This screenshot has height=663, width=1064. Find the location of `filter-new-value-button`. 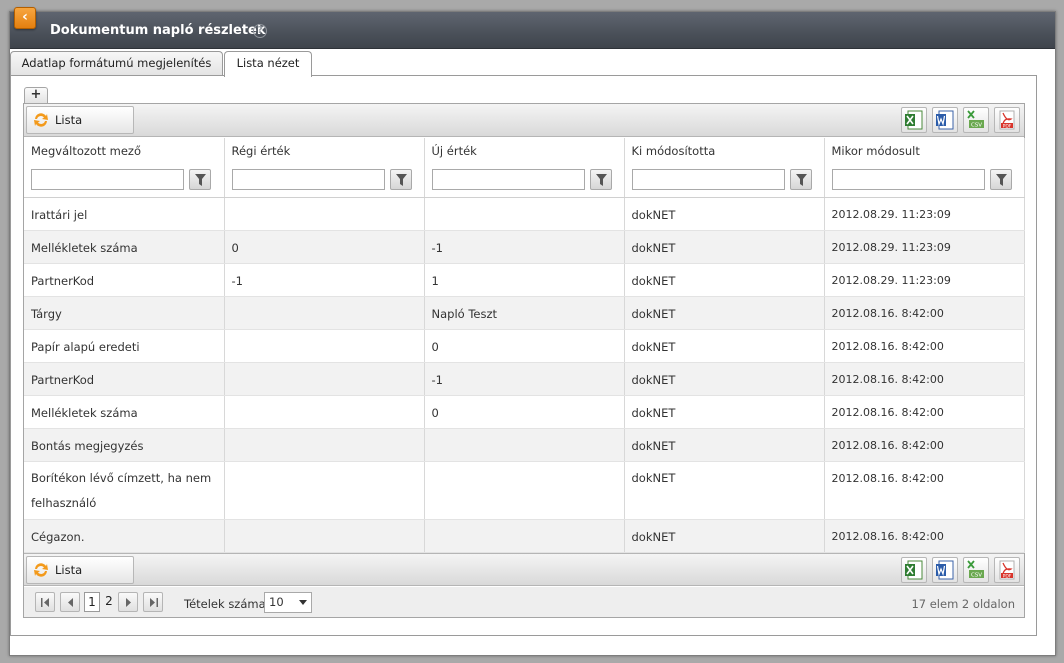

filter-new-value-button is located at coordinates (600, 179).